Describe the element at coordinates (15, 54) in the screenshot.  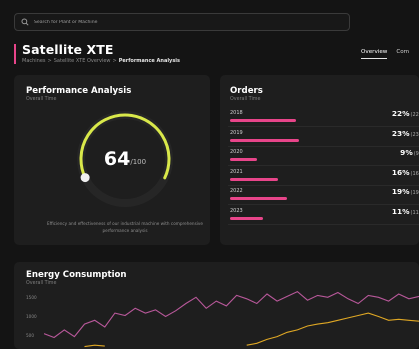
I see `title-accent` at that location.